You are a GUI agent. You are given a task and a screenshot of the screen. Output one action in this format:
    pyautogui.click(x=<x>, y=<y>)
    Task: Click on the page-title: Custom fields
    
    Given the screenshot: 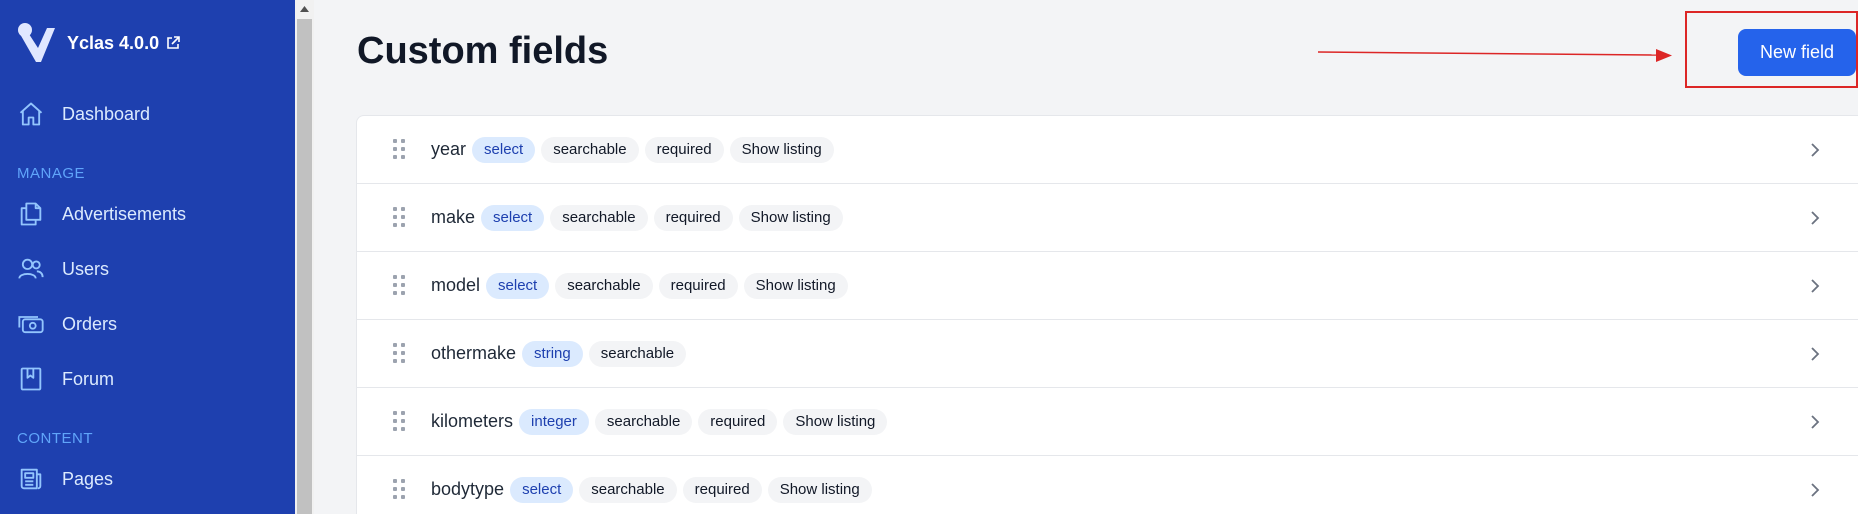 What is the action you would take?
    pyautogui.click(x=483, y=51)
    